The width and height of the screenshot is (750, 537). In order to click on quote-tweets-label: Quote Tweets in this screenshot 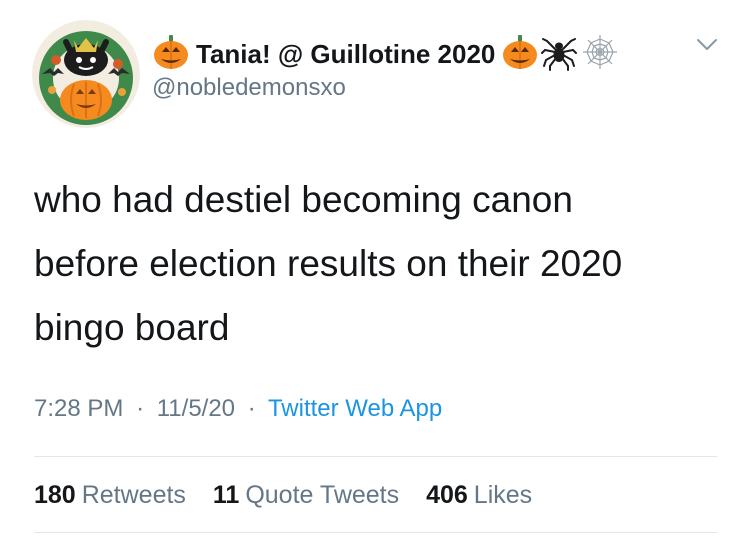, I will do `click(322, 495)`.